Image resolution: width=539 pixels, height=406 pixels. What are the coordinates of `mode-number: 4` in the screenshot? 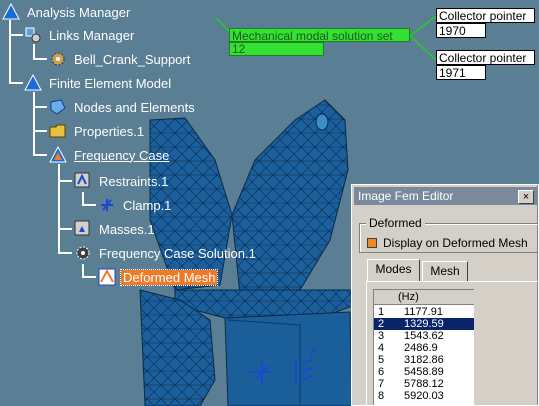 It's located at (381, 348).